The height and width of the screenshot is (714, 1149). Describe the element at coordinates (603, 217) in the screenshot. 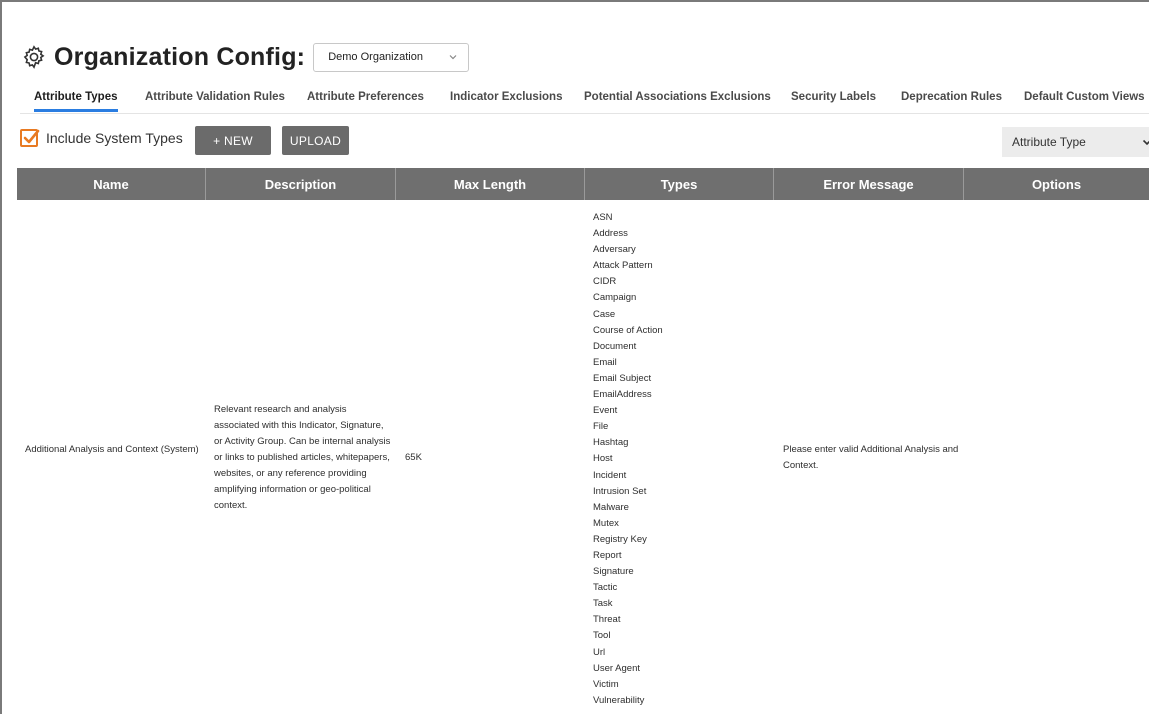

I see `type-item: ASN` at that location.